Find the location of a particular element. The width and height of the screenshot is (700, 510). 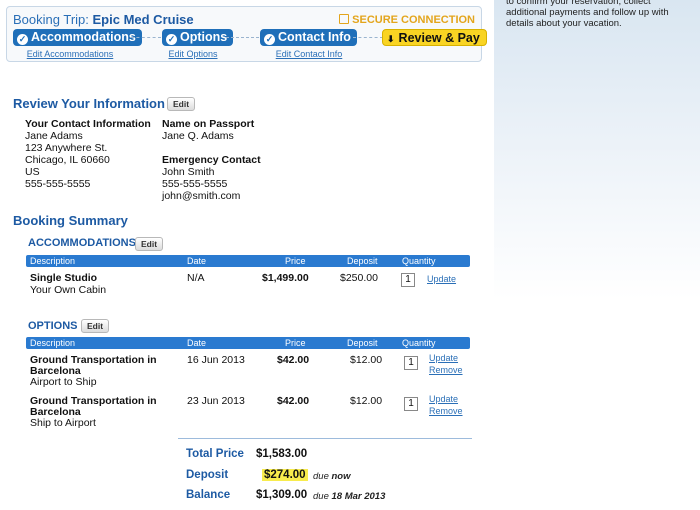

passport-block: Name on Passport Jane Q. Adams is located at coordinates (208, 130).